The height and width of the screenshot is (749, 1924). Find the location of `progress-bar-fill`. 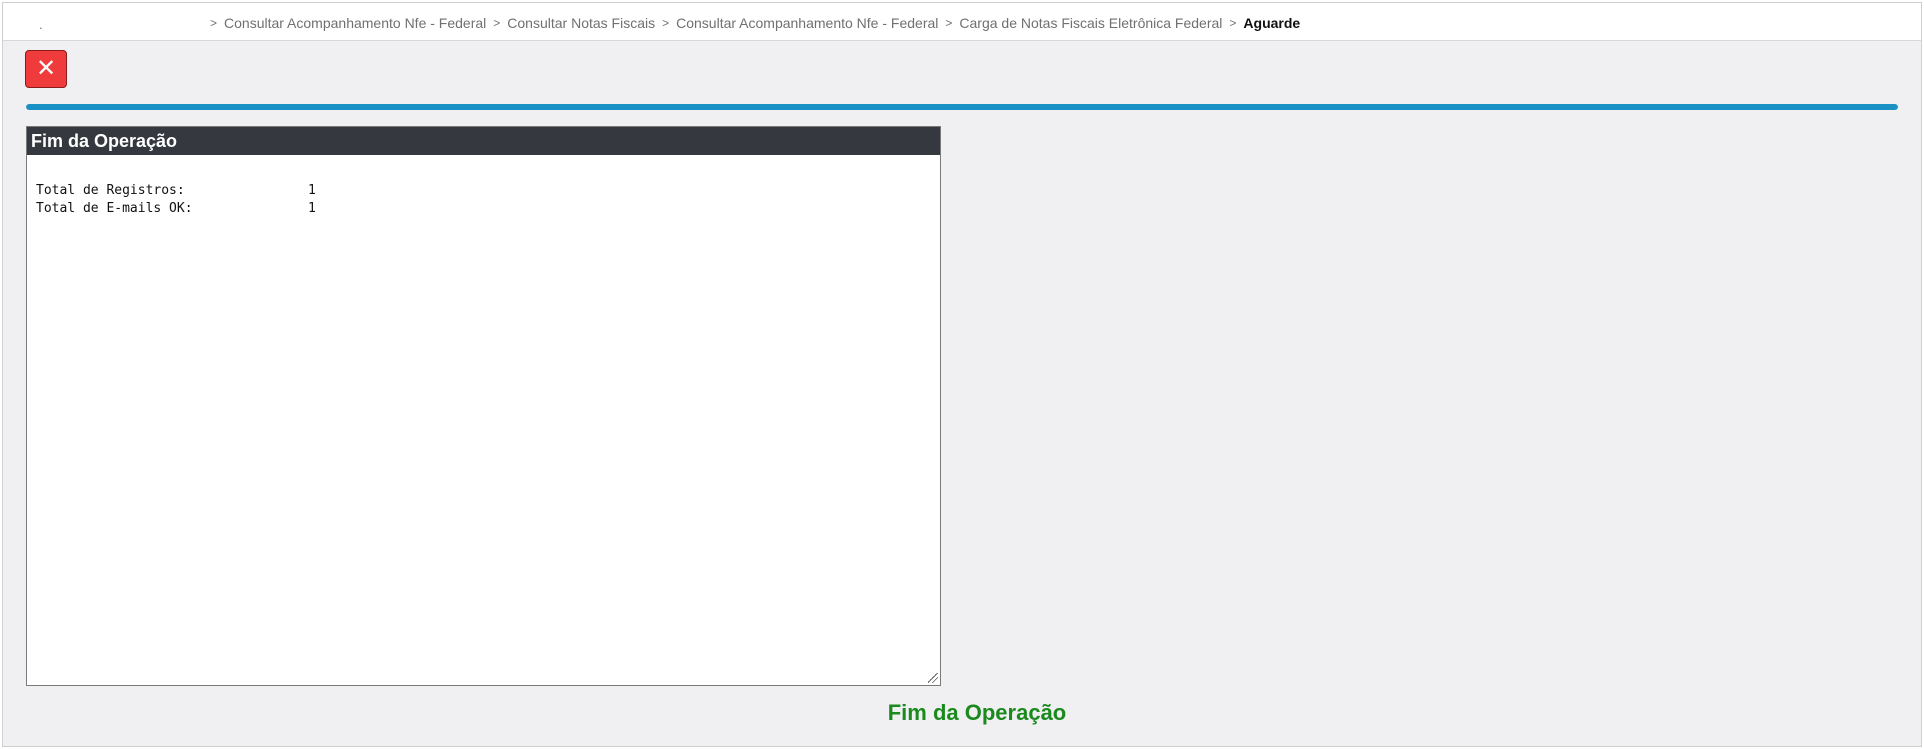

progress-bar-fill is located at coordinates (962, 107).